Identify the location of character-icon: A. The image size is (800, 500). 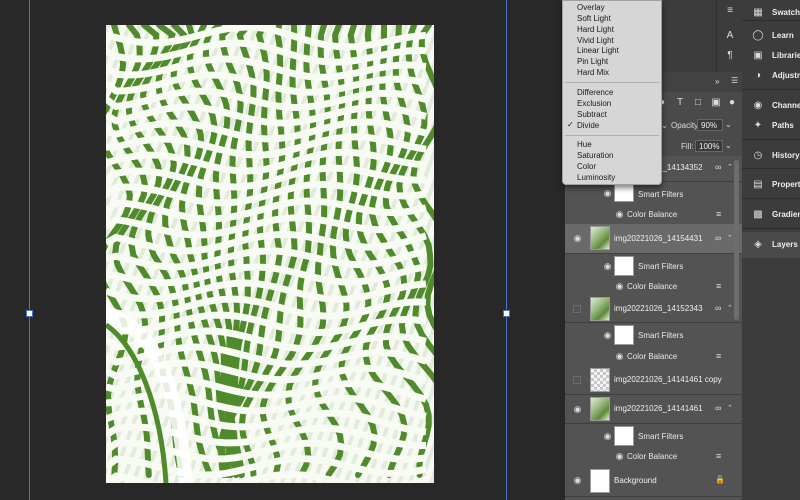
(730, 36).